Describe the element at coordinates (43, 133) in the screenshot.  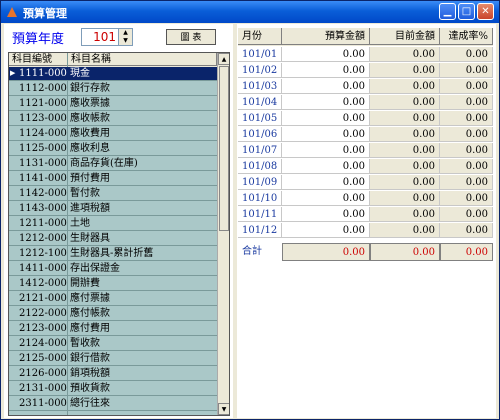
I see `account-code: 1124-000` at that location.